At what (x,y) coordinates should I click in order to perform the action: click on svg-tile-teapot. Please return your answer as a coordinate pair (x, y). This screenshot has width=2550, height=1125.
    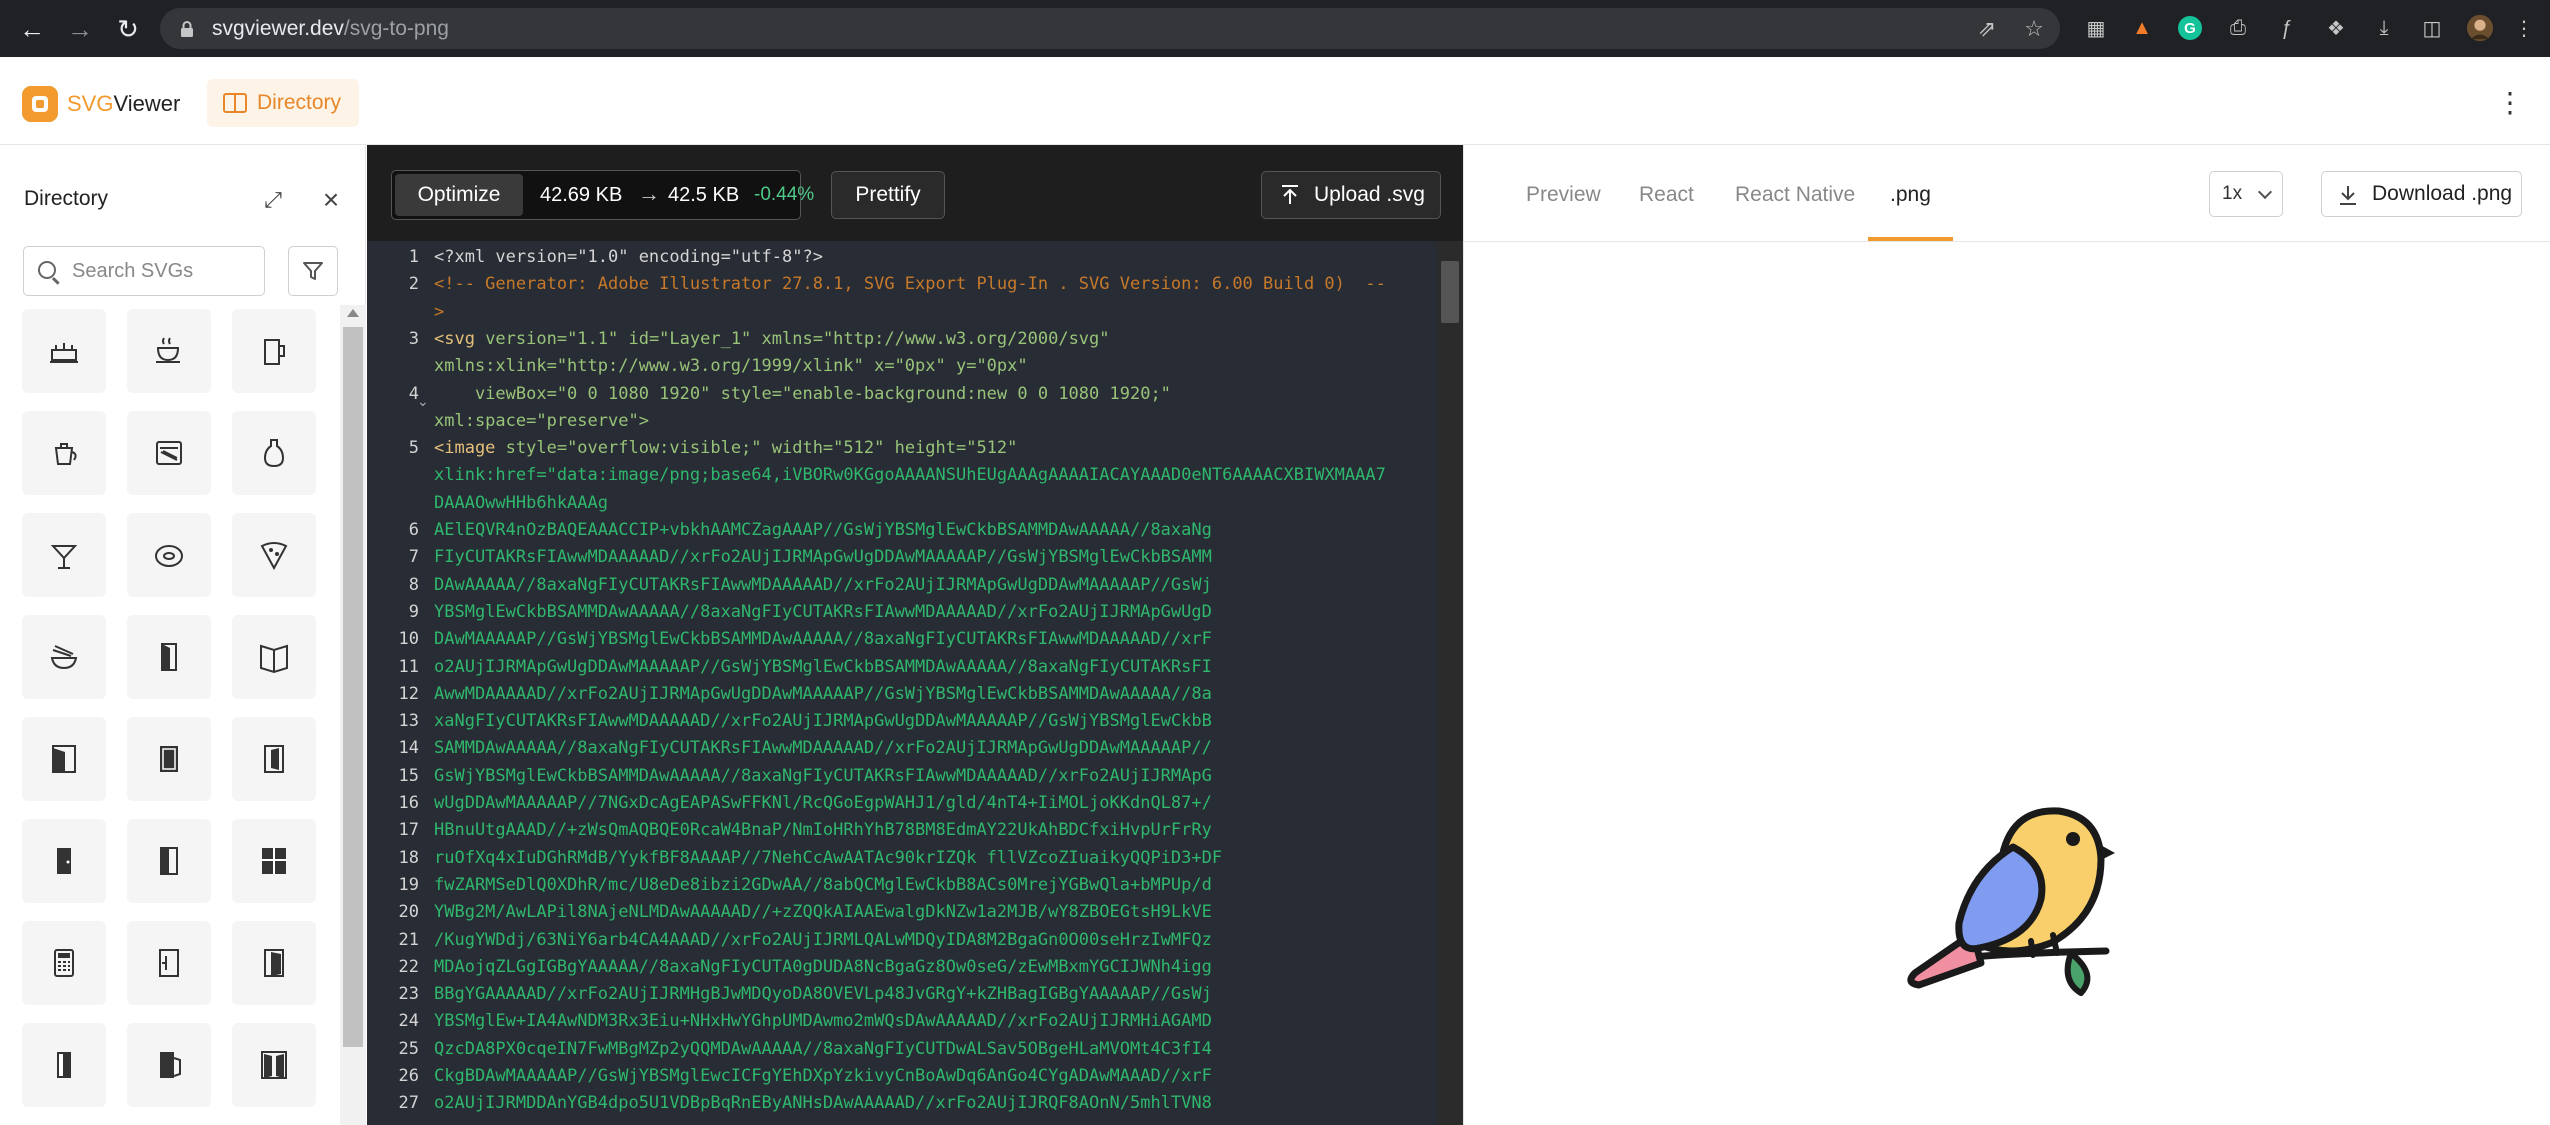
    Looking at the image, I should click on (64, 453).